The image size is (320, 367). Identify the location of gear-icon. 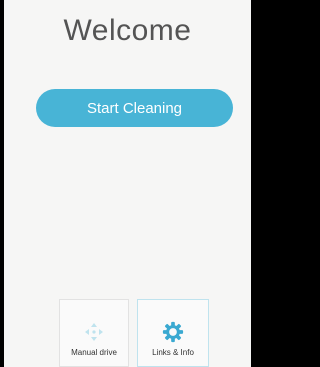
(173, 332).